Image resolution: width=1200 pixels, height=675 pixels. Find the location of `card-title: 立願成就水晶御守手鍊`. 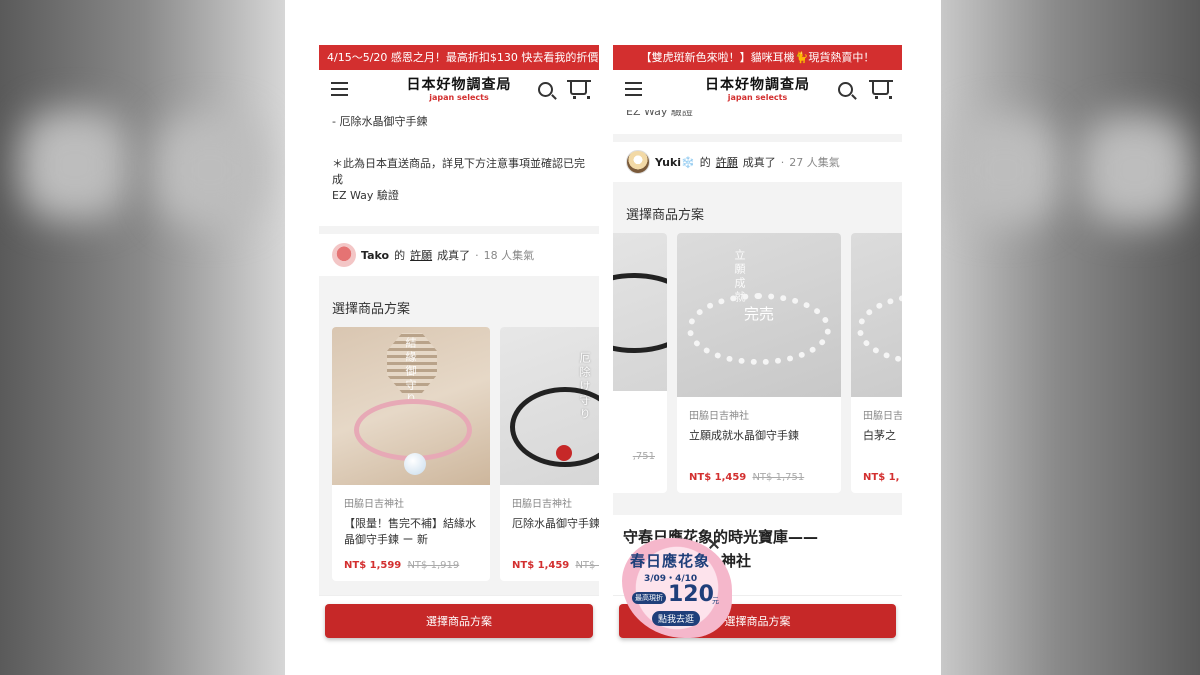

card-title: 立願成就水晶御守手鍊 is located at coordinates (744, 435).